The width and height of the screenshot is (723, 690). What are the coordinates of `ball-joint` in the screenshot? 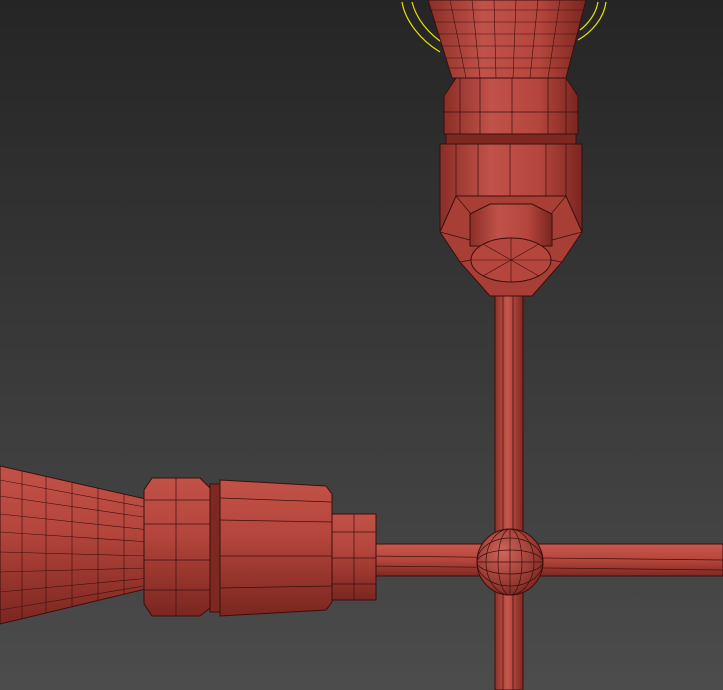 It's located at (510, 562).